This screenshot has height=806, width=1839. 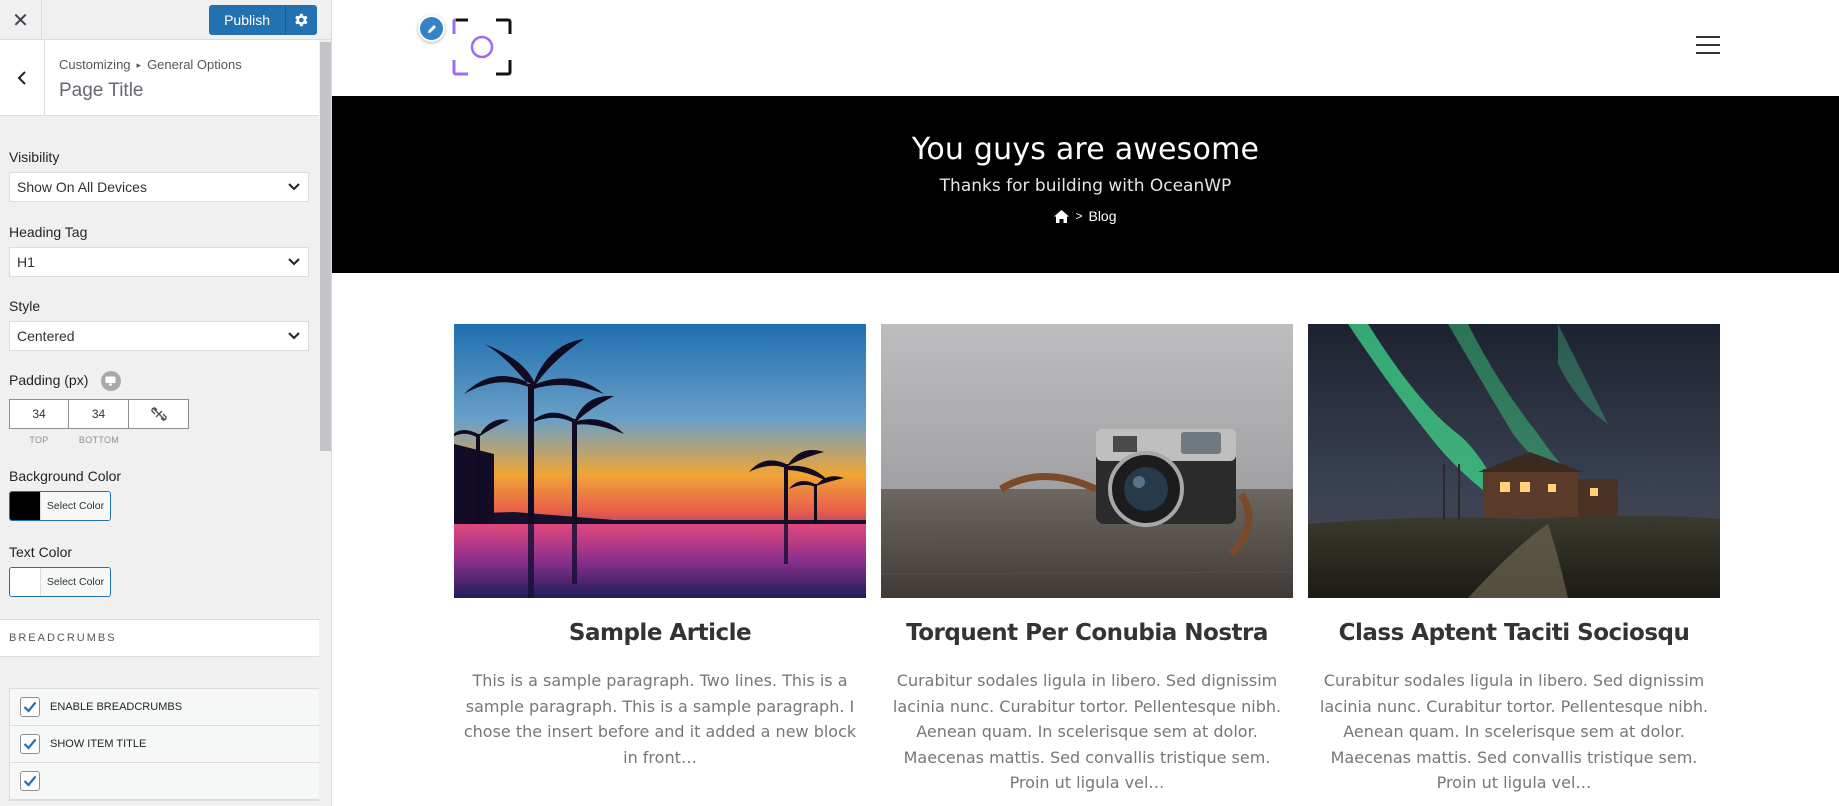 I want to click on padding-bottom-input: 34, so click(x=99, y=414).